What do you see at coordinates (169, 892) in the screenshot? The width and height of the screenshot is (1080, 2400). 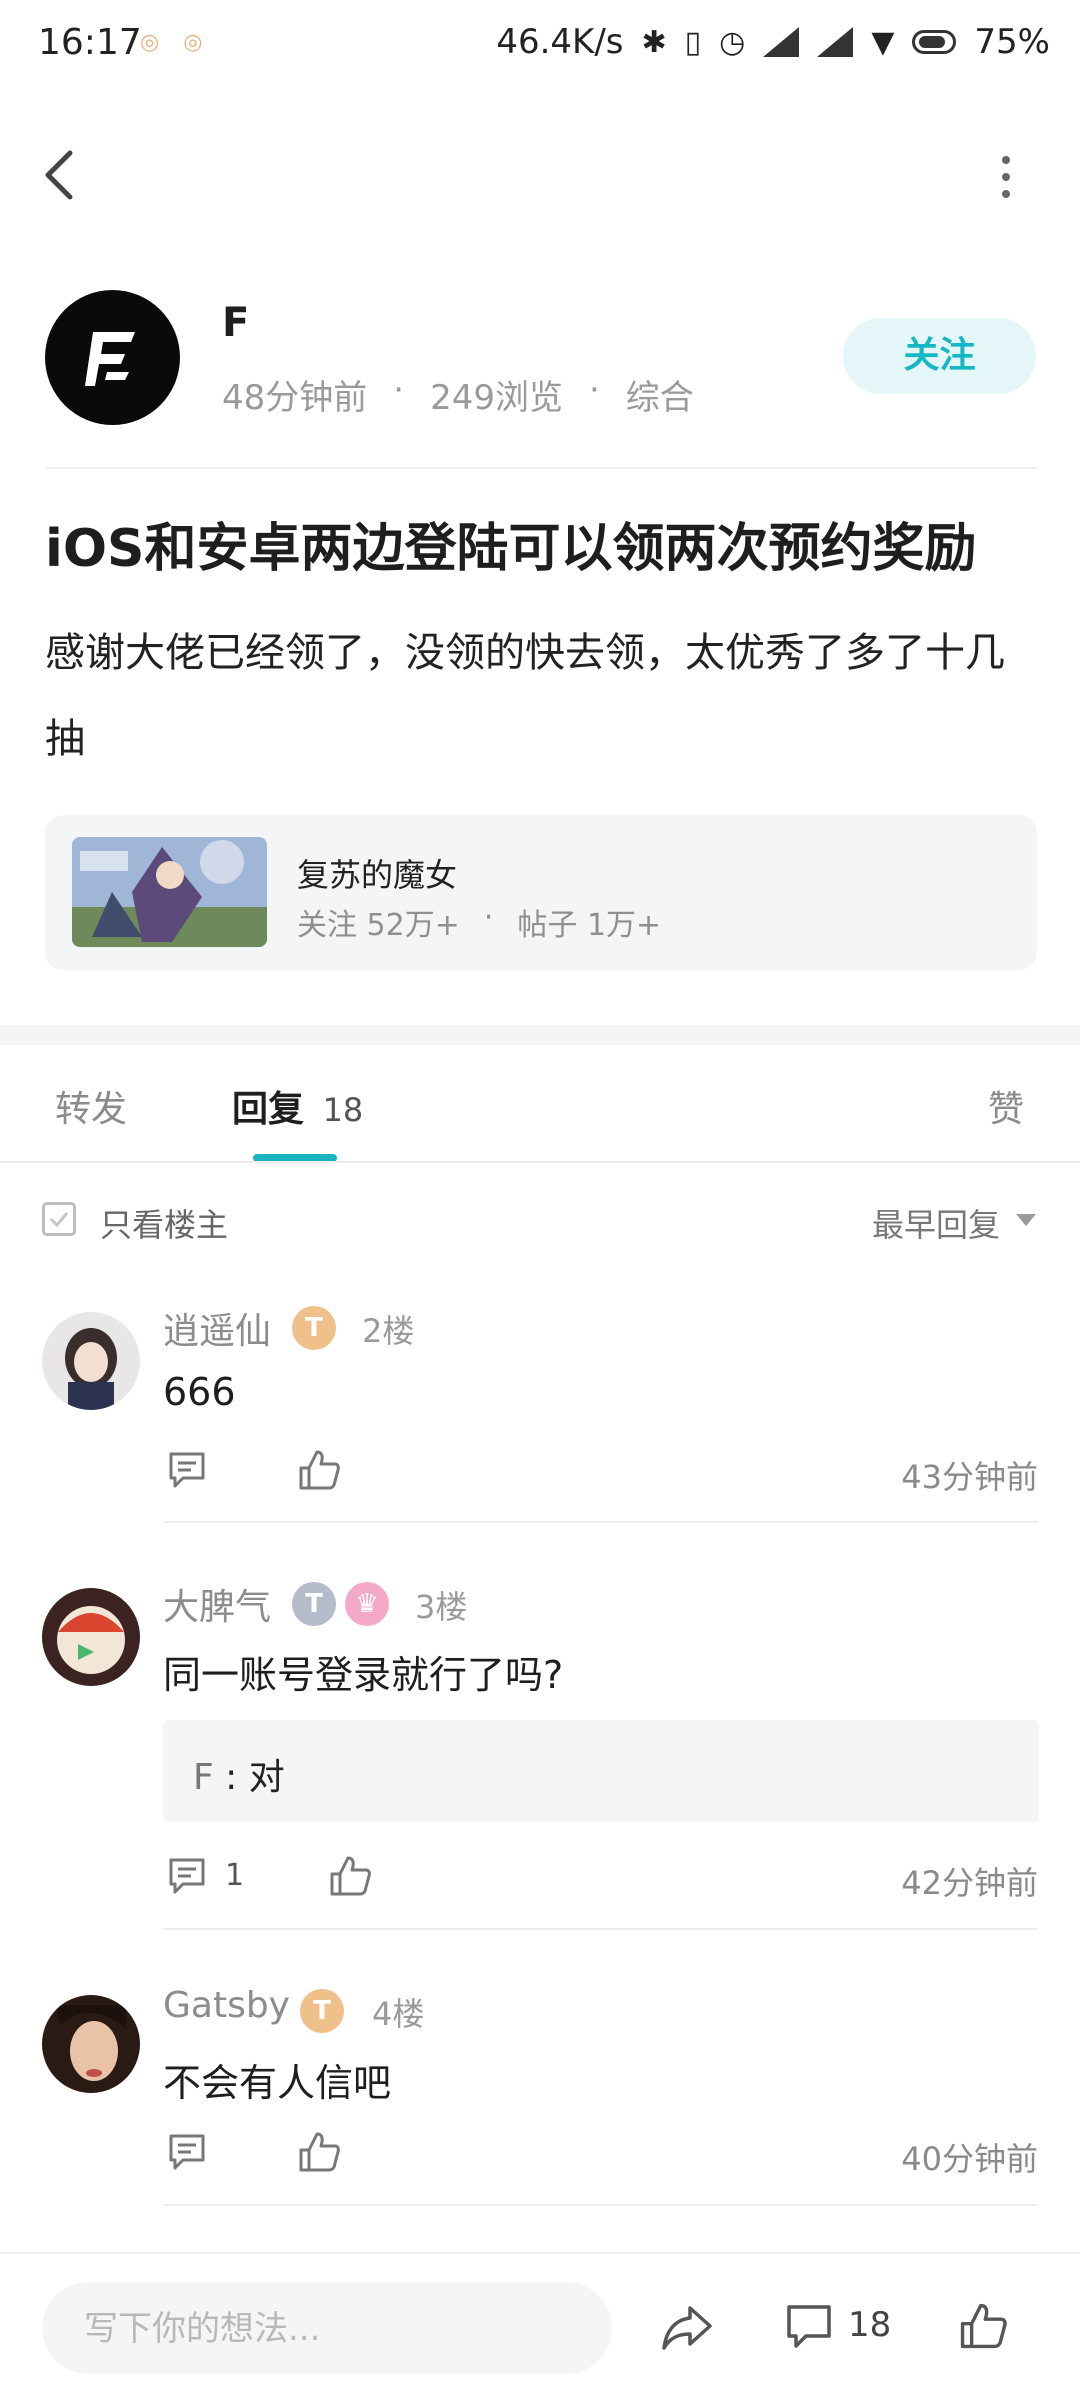 I see `game-thumbnail` at bounding box center [169, 892].